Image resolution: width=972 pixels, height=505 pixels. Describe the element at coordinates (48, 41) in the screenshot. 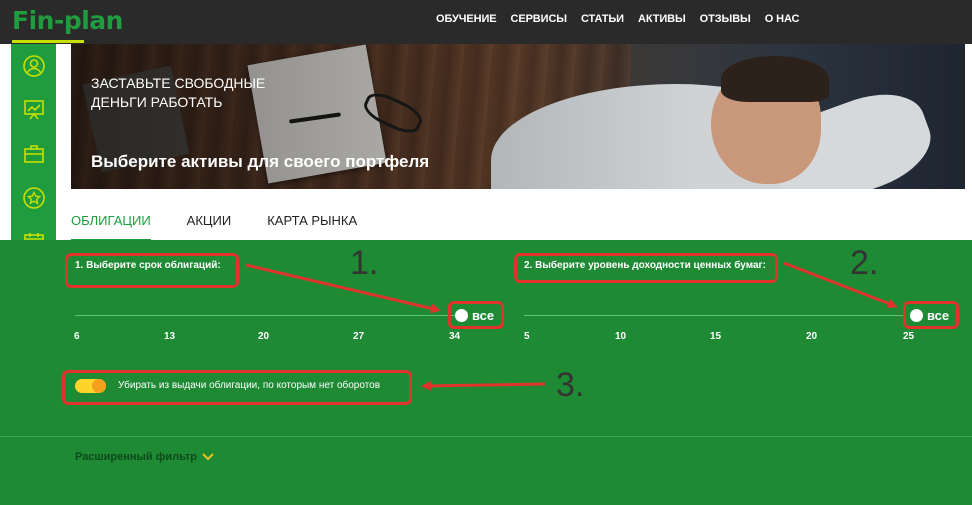

I see `logo-underline` at that location.